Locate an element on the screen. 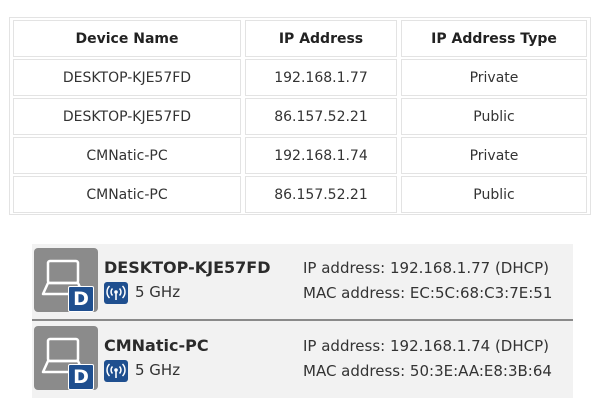 The image size is (611, 403). header-device-name: Device Name is located at coordinates (127, 38).